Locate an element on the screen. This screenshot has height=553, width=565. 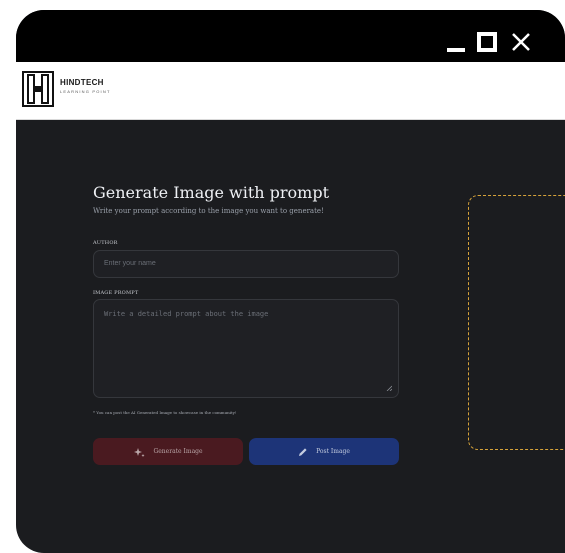
minimize-icon is located at coordinates (456, 42).